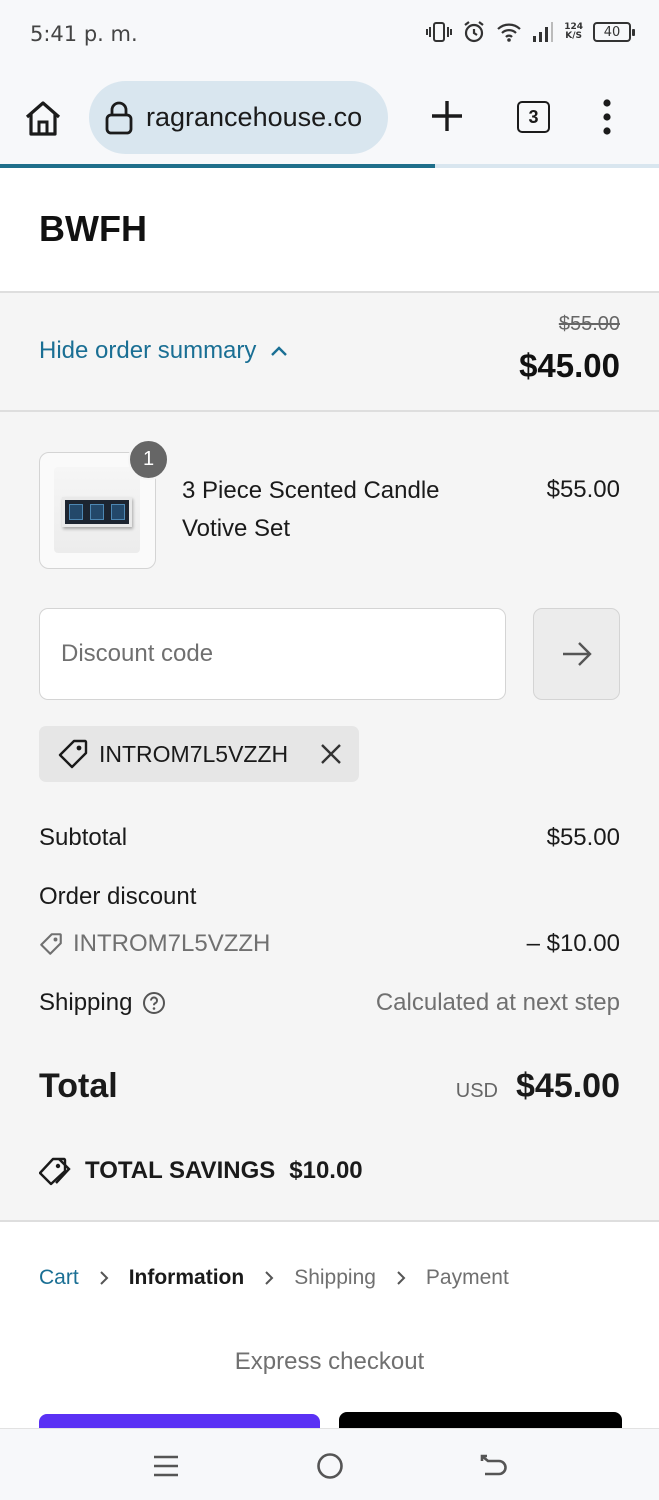  I want to click on toggle-label-text: Hide order summary, so click(148, 350).